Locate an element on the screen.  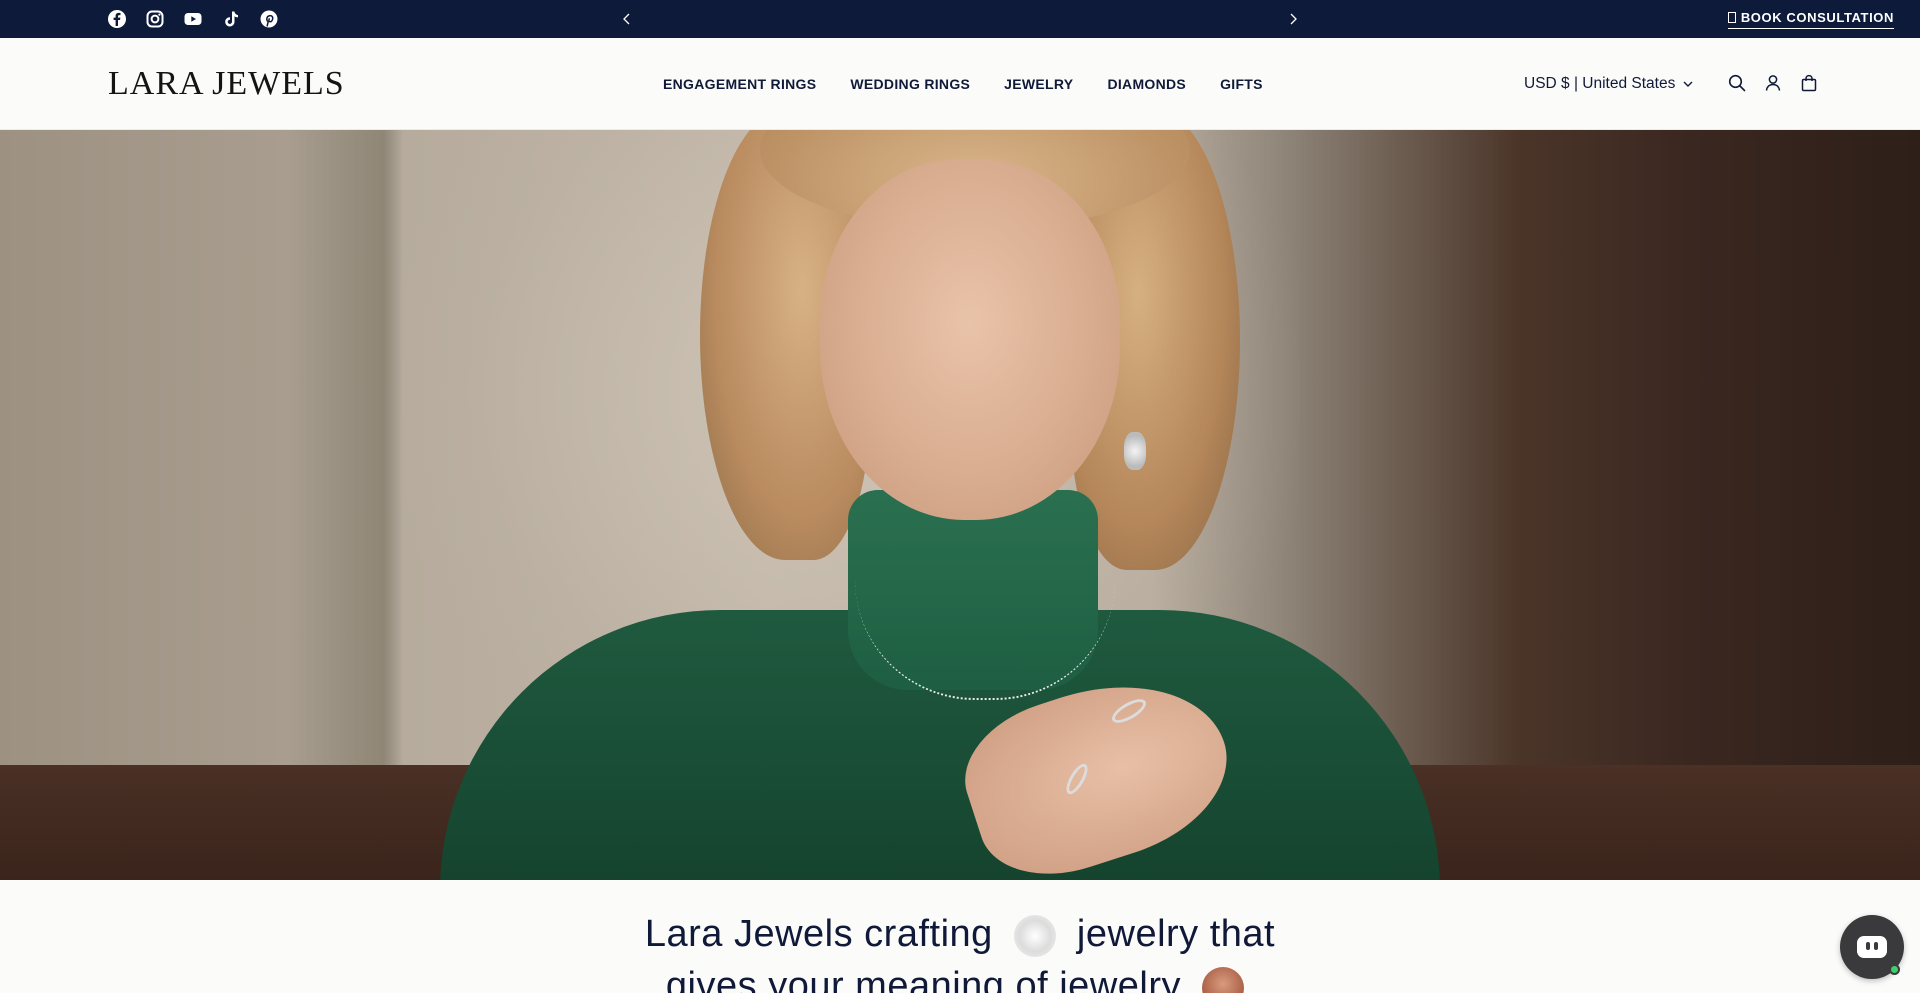
nav-jewelry: JEWELRY is located at coordinates (1038, 84).